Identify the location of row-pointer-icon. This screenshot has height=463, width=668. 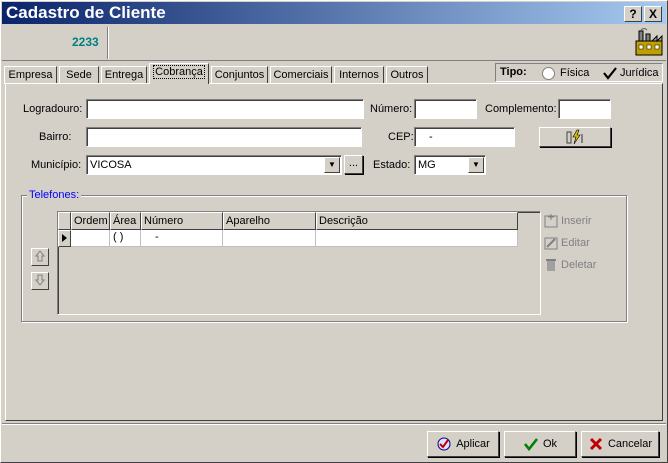
(64, 238).